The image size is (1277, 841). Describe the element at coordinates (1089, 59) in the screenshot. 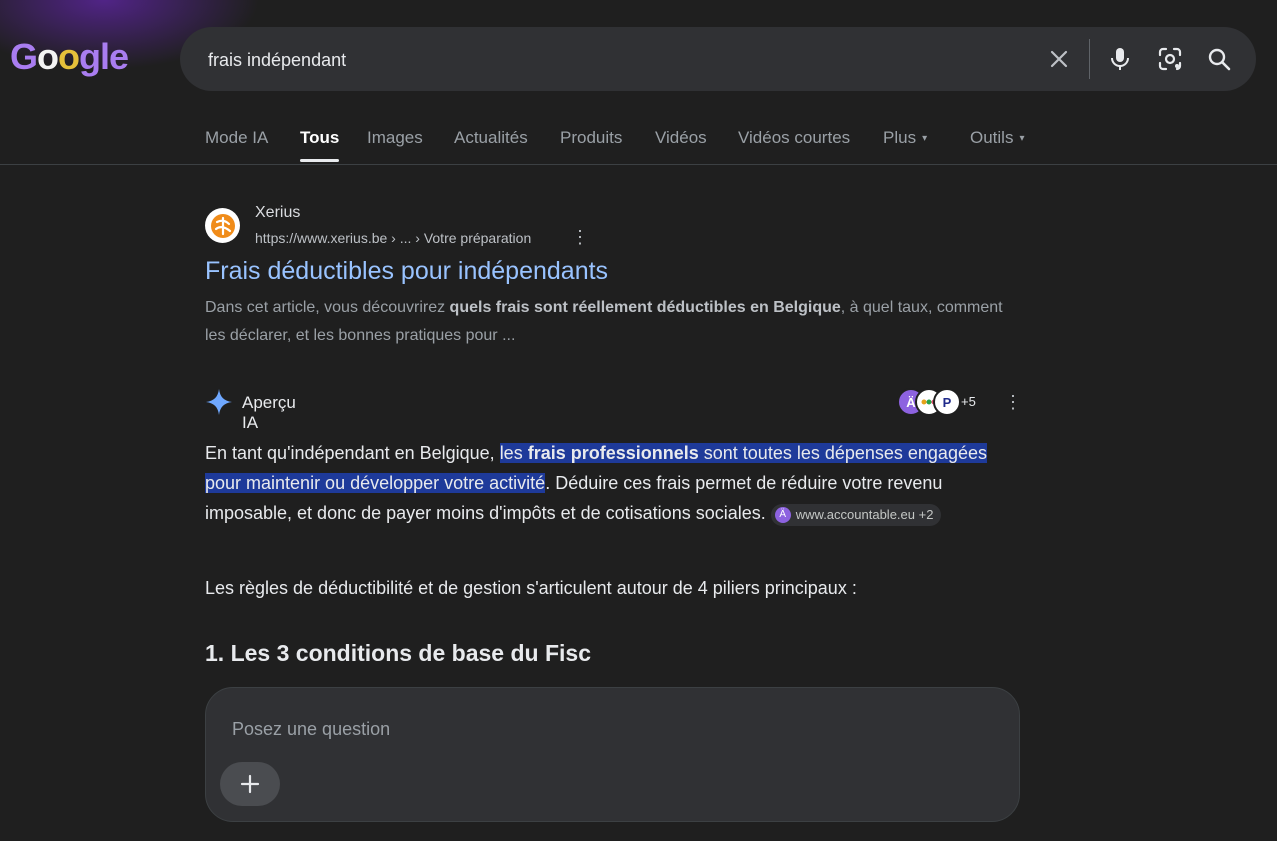

I see `search-divider` at that location.